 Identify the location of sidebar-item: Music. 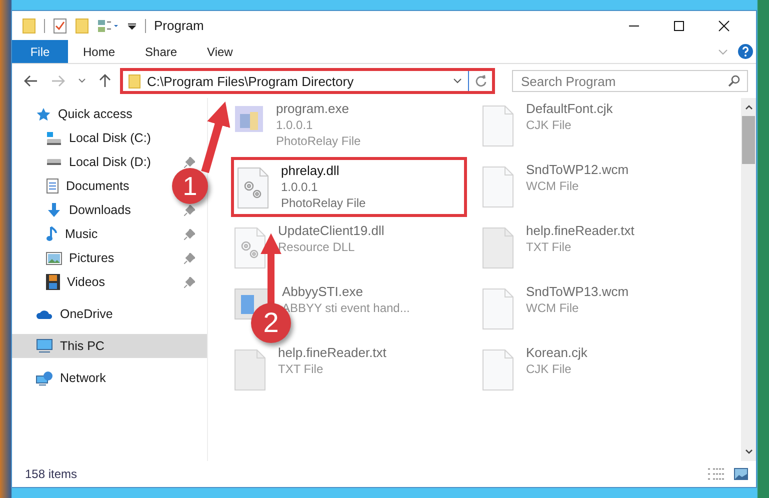
(72, 234).